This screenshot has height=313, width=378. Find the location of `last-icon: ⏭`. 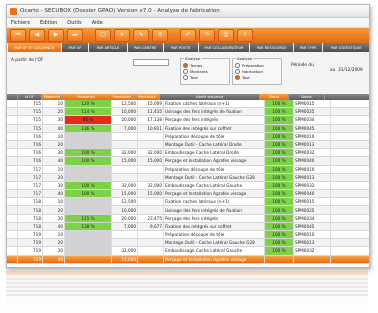

last-icon: ⏭ is located at coordinates (75, 34).